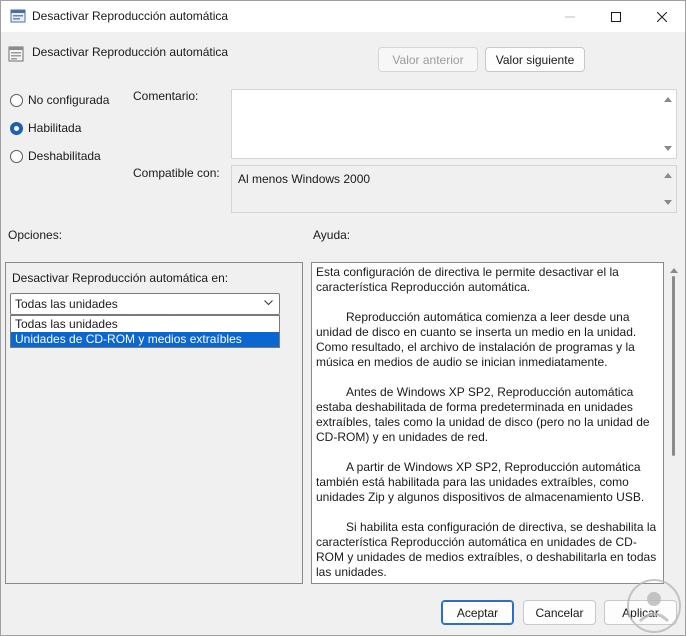 This screenshot has height=636, width=686. I want to click on compatible-label: Compatible con:, so click(176, 173).